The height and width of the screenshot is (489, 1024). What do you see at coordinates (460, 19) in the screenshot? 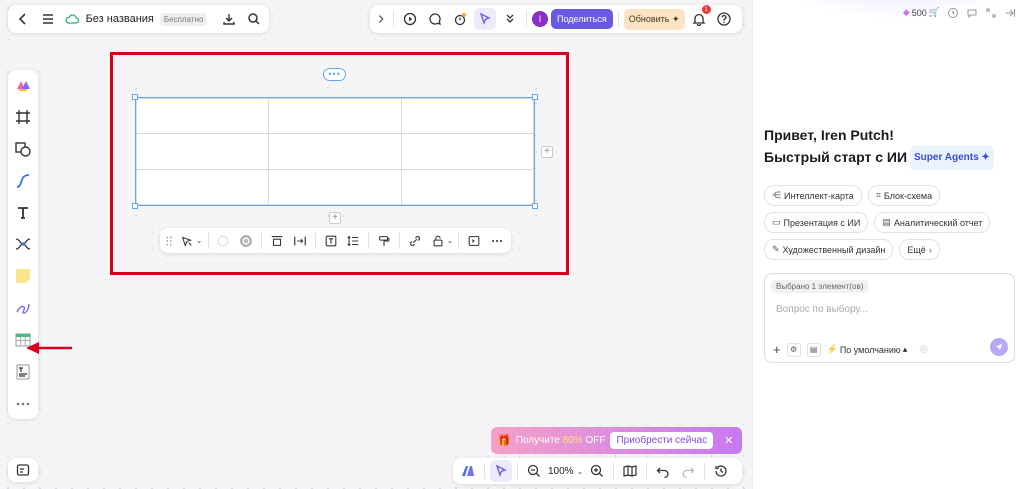
I see `timer-icon` at bounding box center [460, 19].